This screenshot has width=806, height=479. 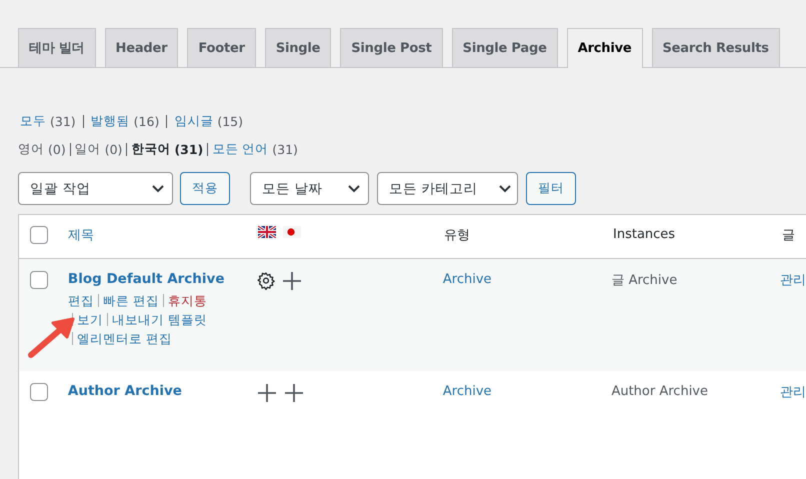 I want to click on language-filter-link: 모든 언어, so click(x=240, y=149).